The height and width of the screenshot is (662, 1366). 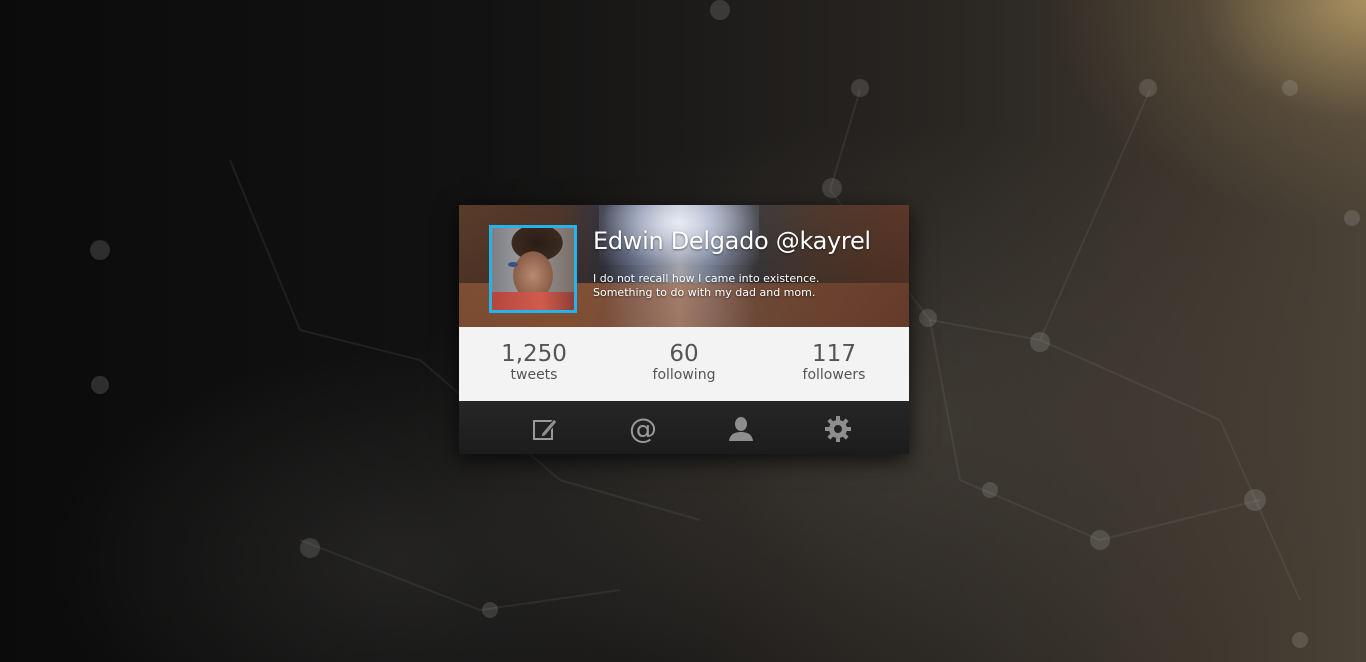 I want to click on stat-value: 1,250, so click(x=534, y=354).